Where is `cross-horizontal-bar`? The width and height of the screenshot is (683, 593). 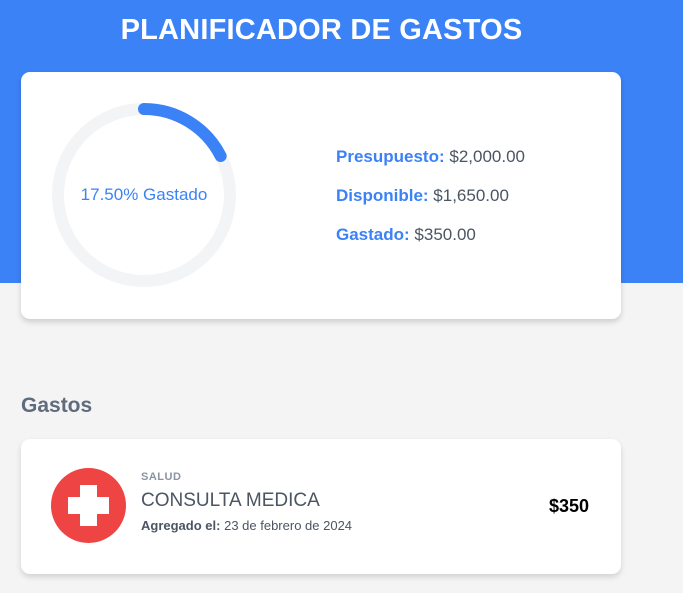 cross-horizontal-bar is located at coordinates (88, 505).